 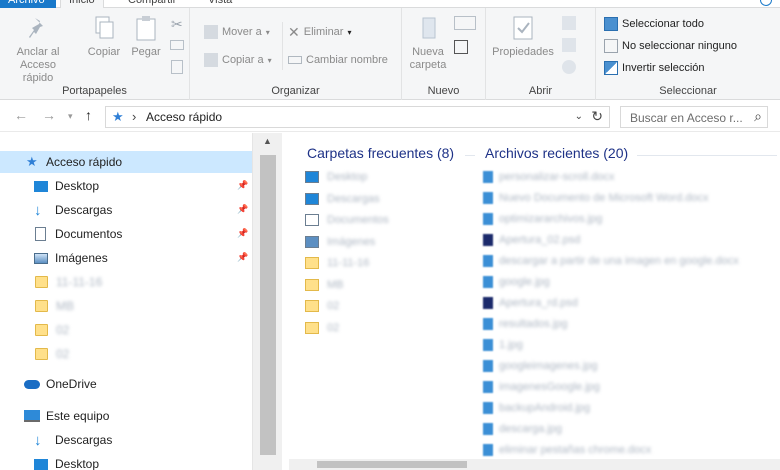 I want to click on copy-button: Copiar, so click(x=104, y=36).